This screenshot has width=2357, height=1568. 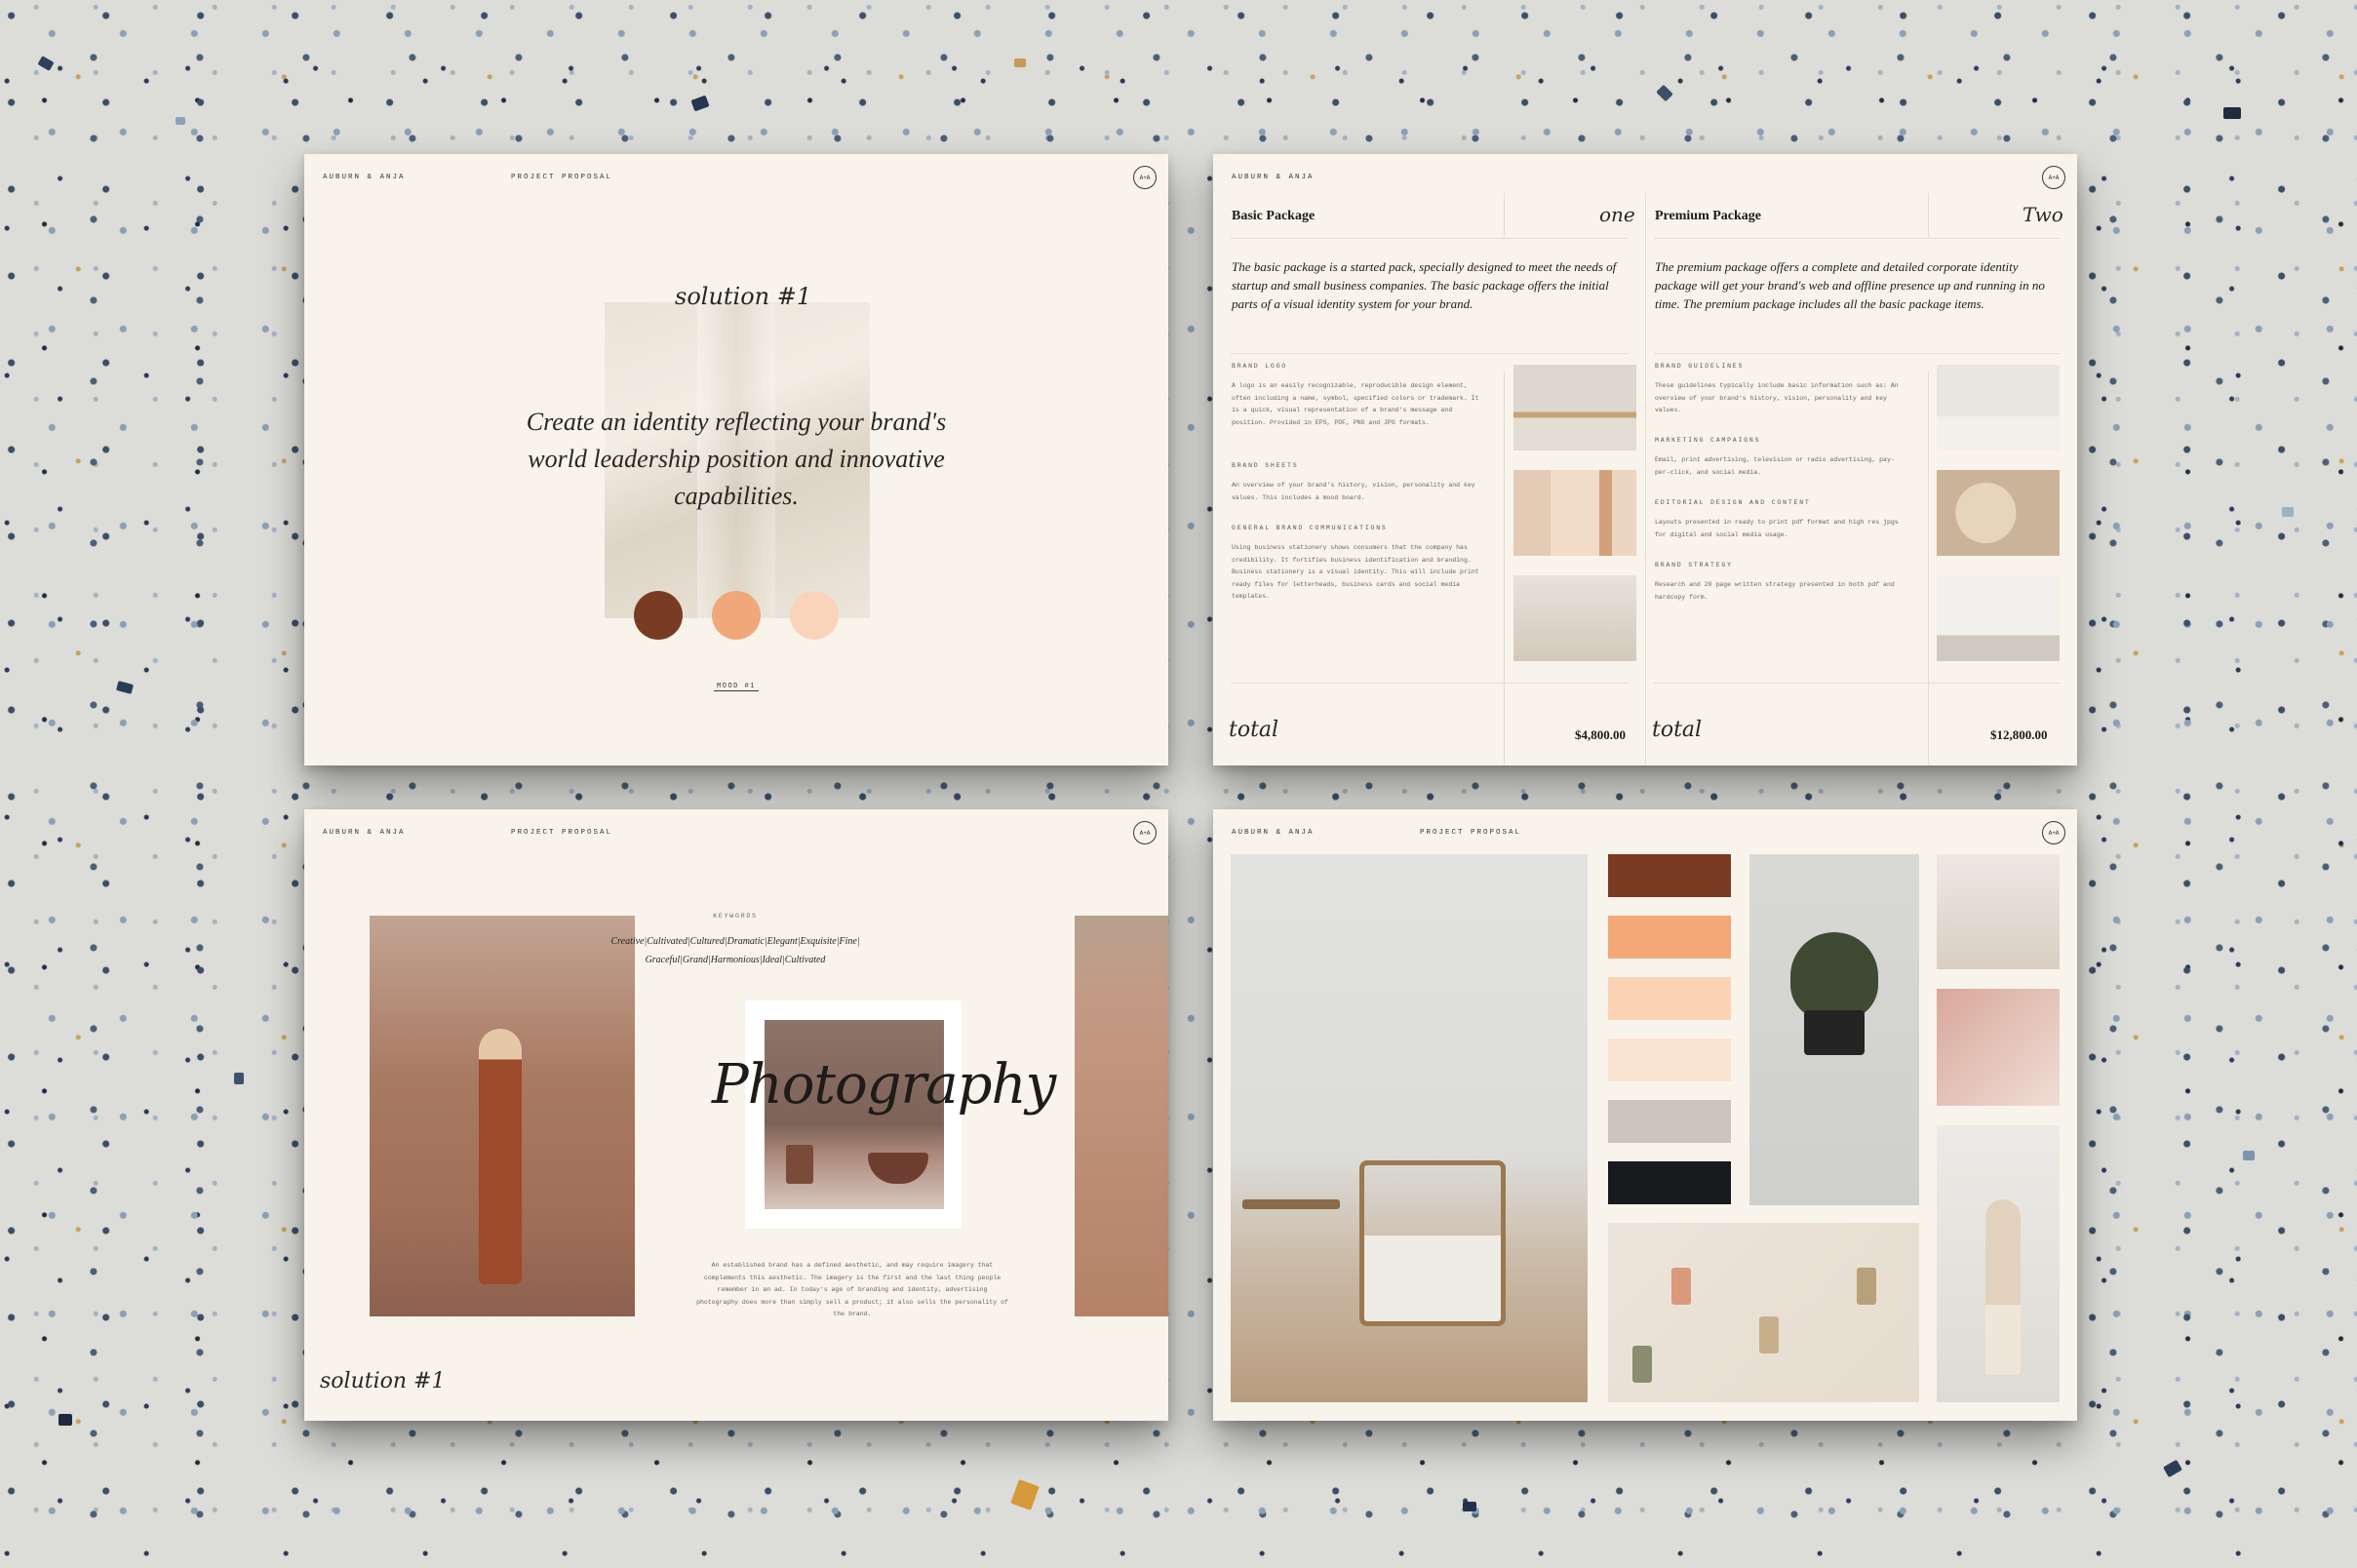 What do you see at coordinates (1763, 1312) in the screenshot?
I see `nail-polish-photo` at bounding box center [1763, 1312].